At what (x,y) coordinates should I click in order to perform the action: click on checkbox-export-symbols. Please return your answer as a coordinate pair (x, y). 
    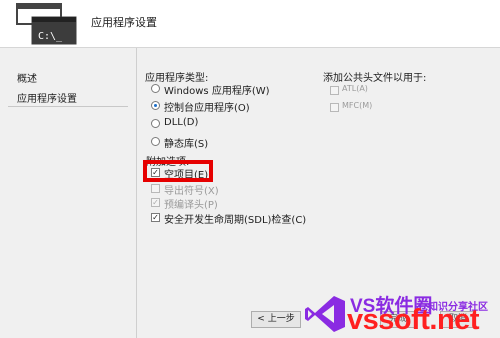
    Looking at the image, I should click on (155, 188).